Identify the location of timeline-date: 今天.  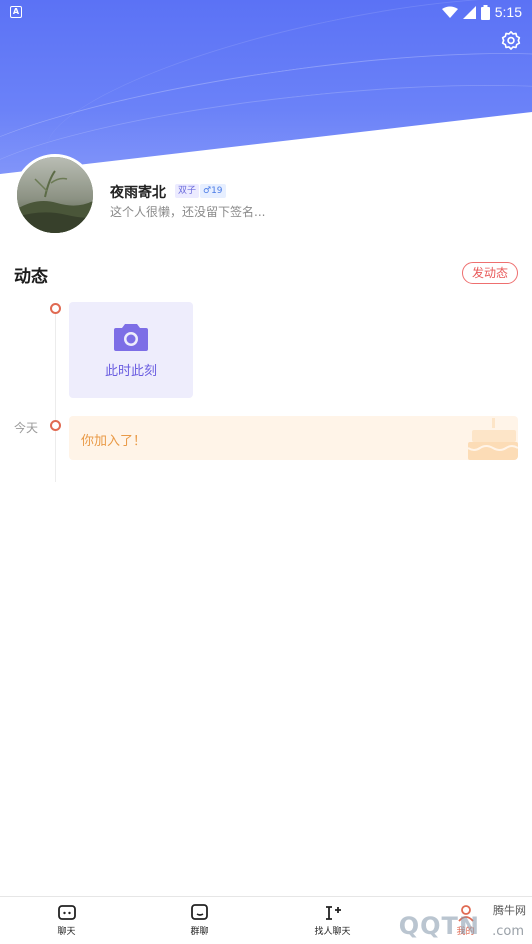
(26, 428).